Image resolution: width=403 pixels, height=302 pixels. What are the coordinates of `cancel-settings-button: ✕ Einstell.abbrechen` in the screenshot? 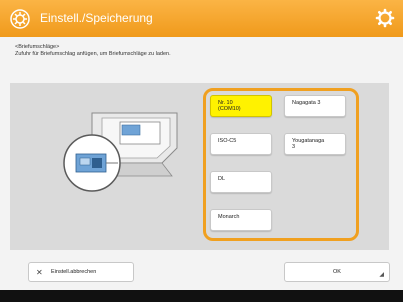 It's located at (81, 272).